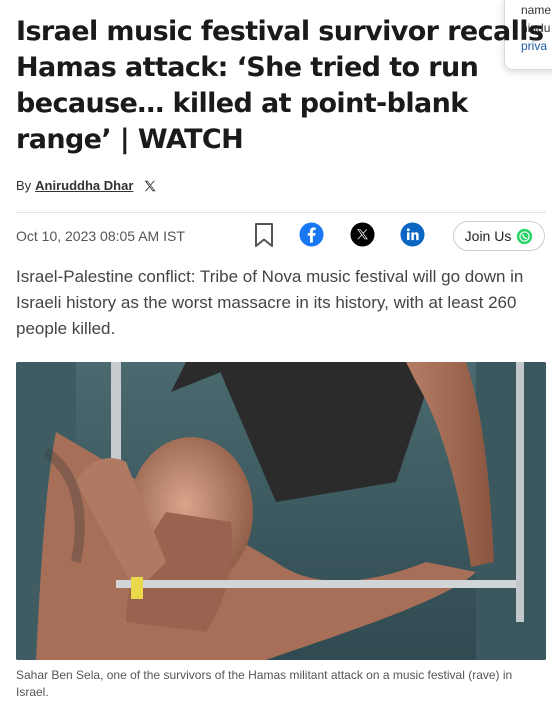 The image size is (552, 709). I want to click on linkedin-icon, so click(412, 234).